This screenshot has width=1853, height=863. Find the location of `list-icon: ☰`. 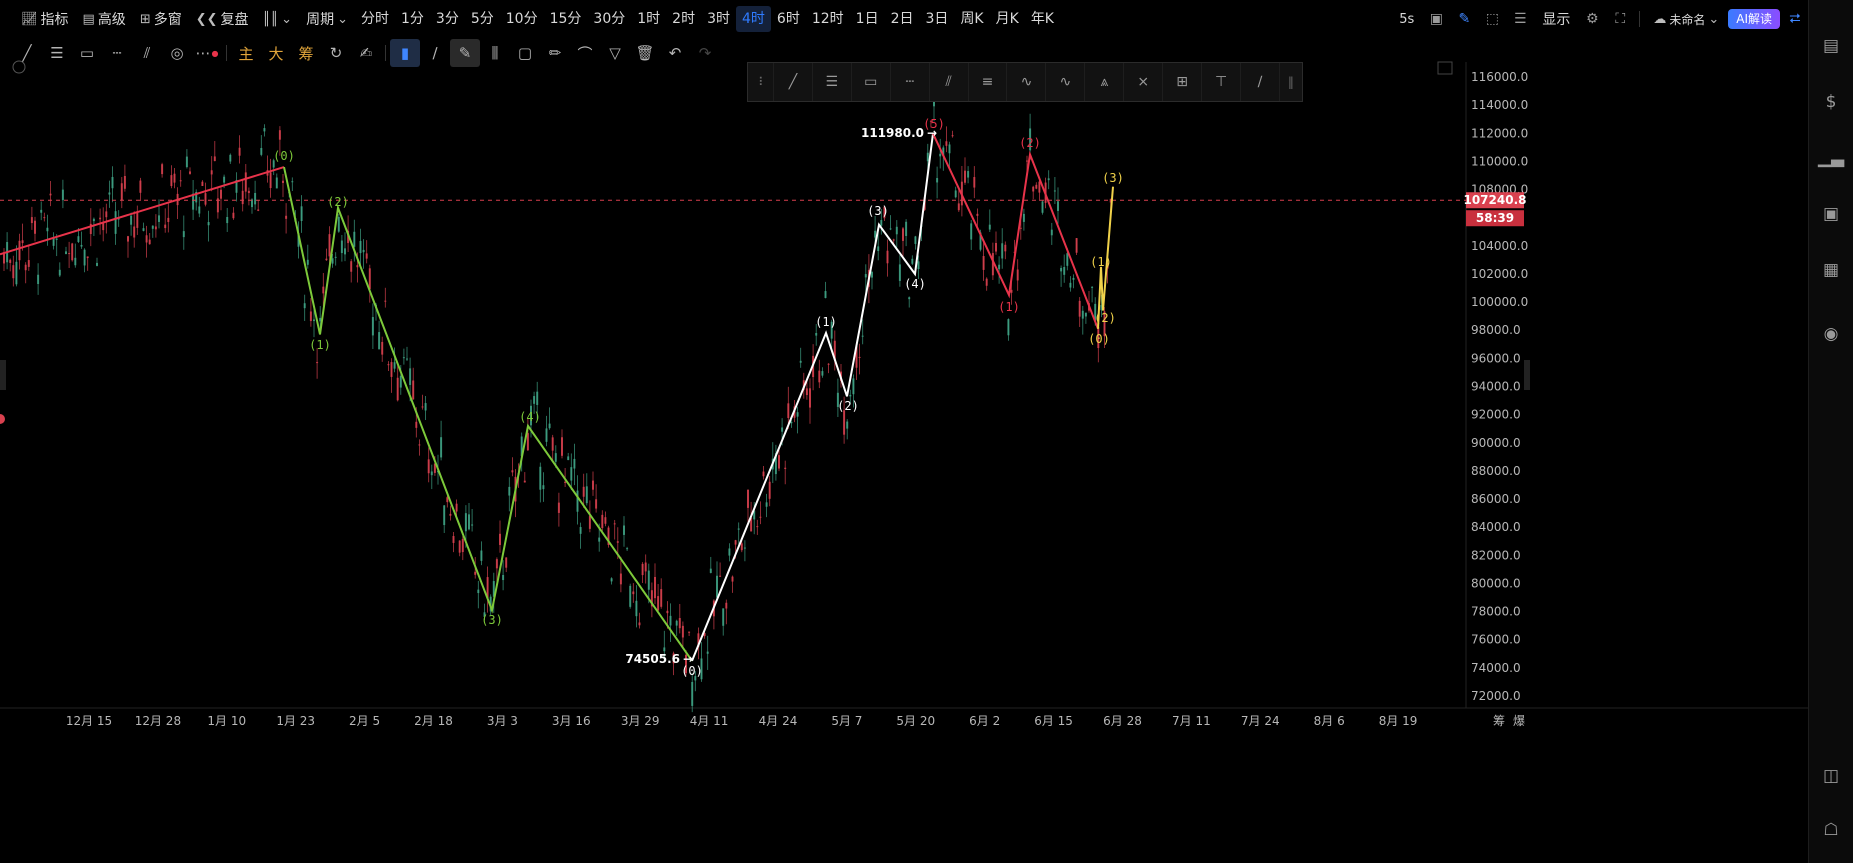

list-icon: ☰ is located at coordinates (1520, 19).